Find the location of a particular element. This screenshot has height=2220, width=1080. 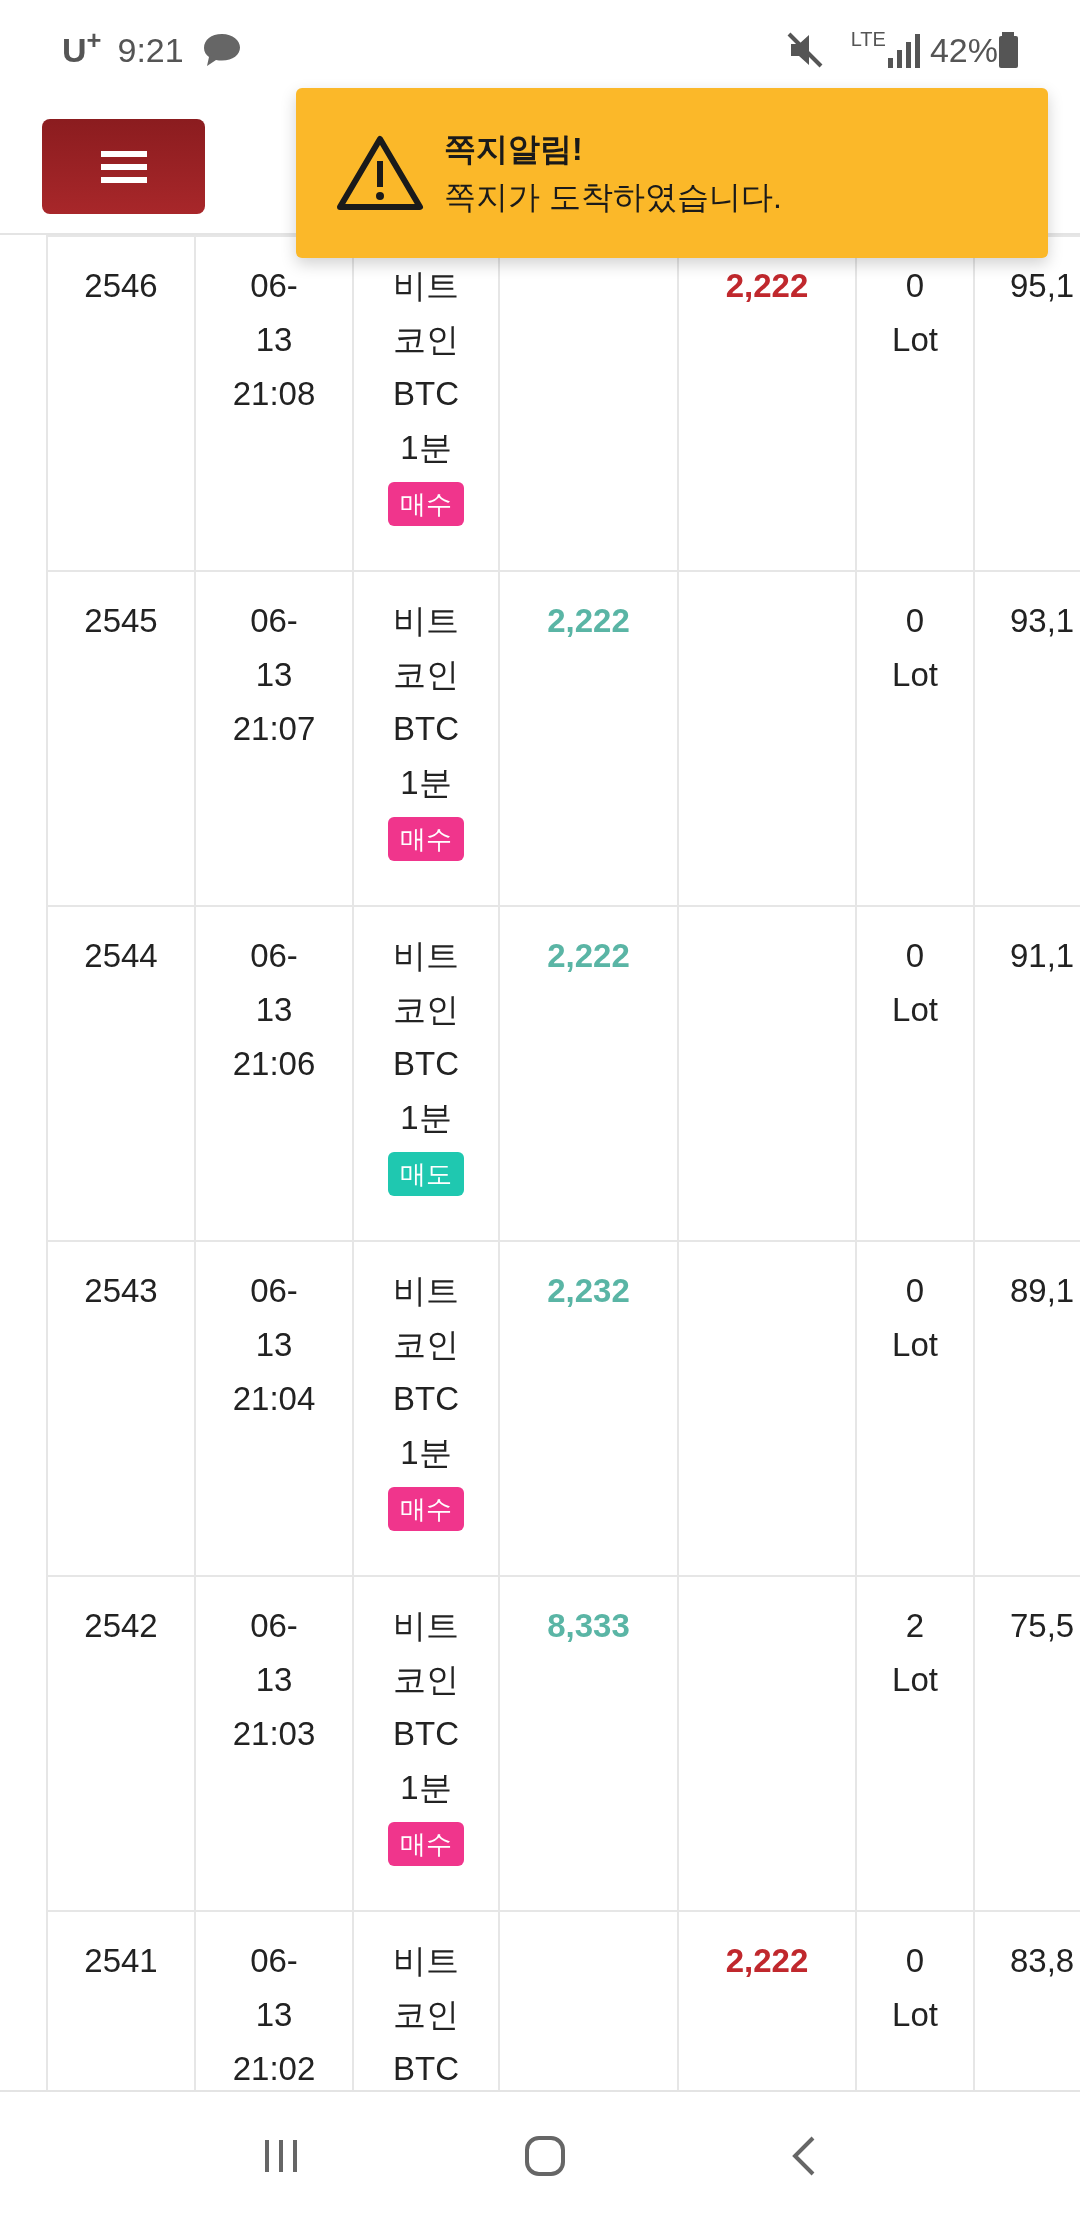

home-icon is located at coordinates (545, 2156).